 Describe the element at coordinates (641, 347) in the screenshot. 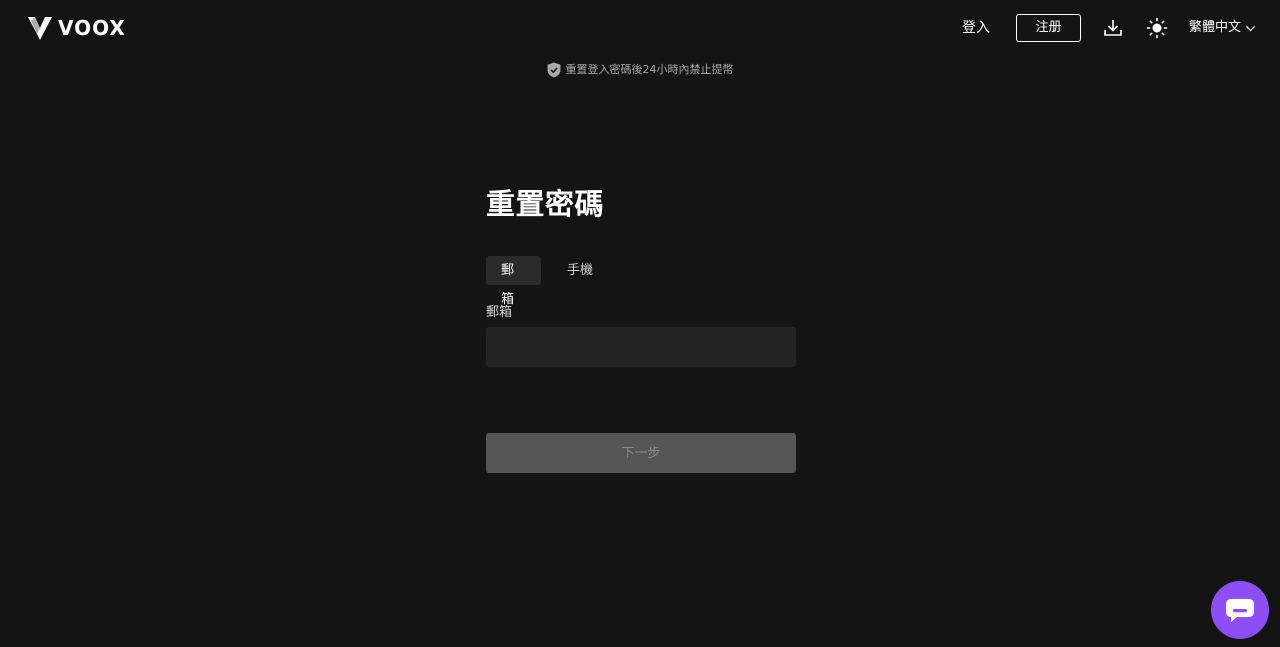

I see `email-field` at that location.